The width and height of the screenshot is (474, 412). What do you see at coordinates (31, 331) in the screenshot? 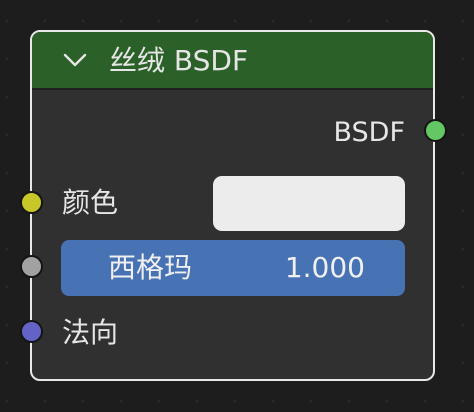
I see `input-normal-socket` at bounding box center [31, 331].